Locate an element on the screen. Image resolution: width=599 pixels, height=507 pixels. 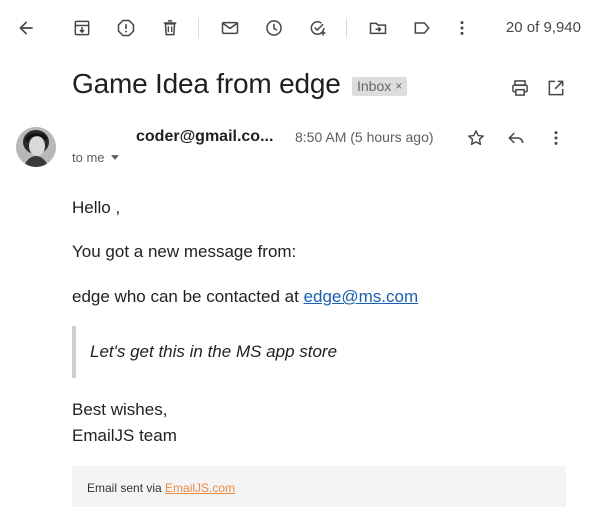
inbox-label-chip: Inbox × is located at coordinates (380, 86).